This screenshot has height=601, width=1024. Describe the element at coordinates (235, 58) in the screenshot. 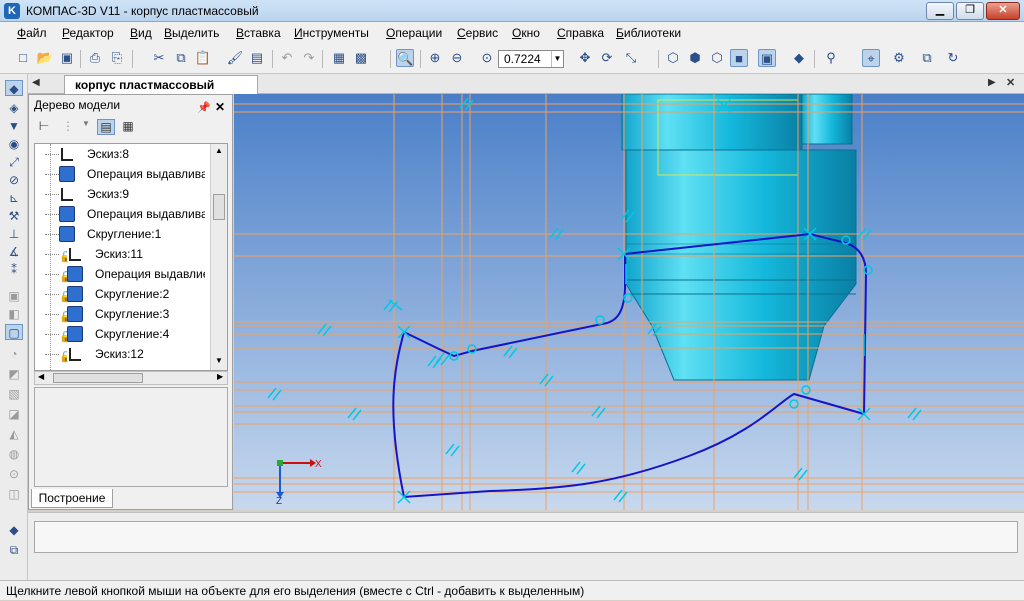

I see `format-brush-icon: 🖌` at that location.